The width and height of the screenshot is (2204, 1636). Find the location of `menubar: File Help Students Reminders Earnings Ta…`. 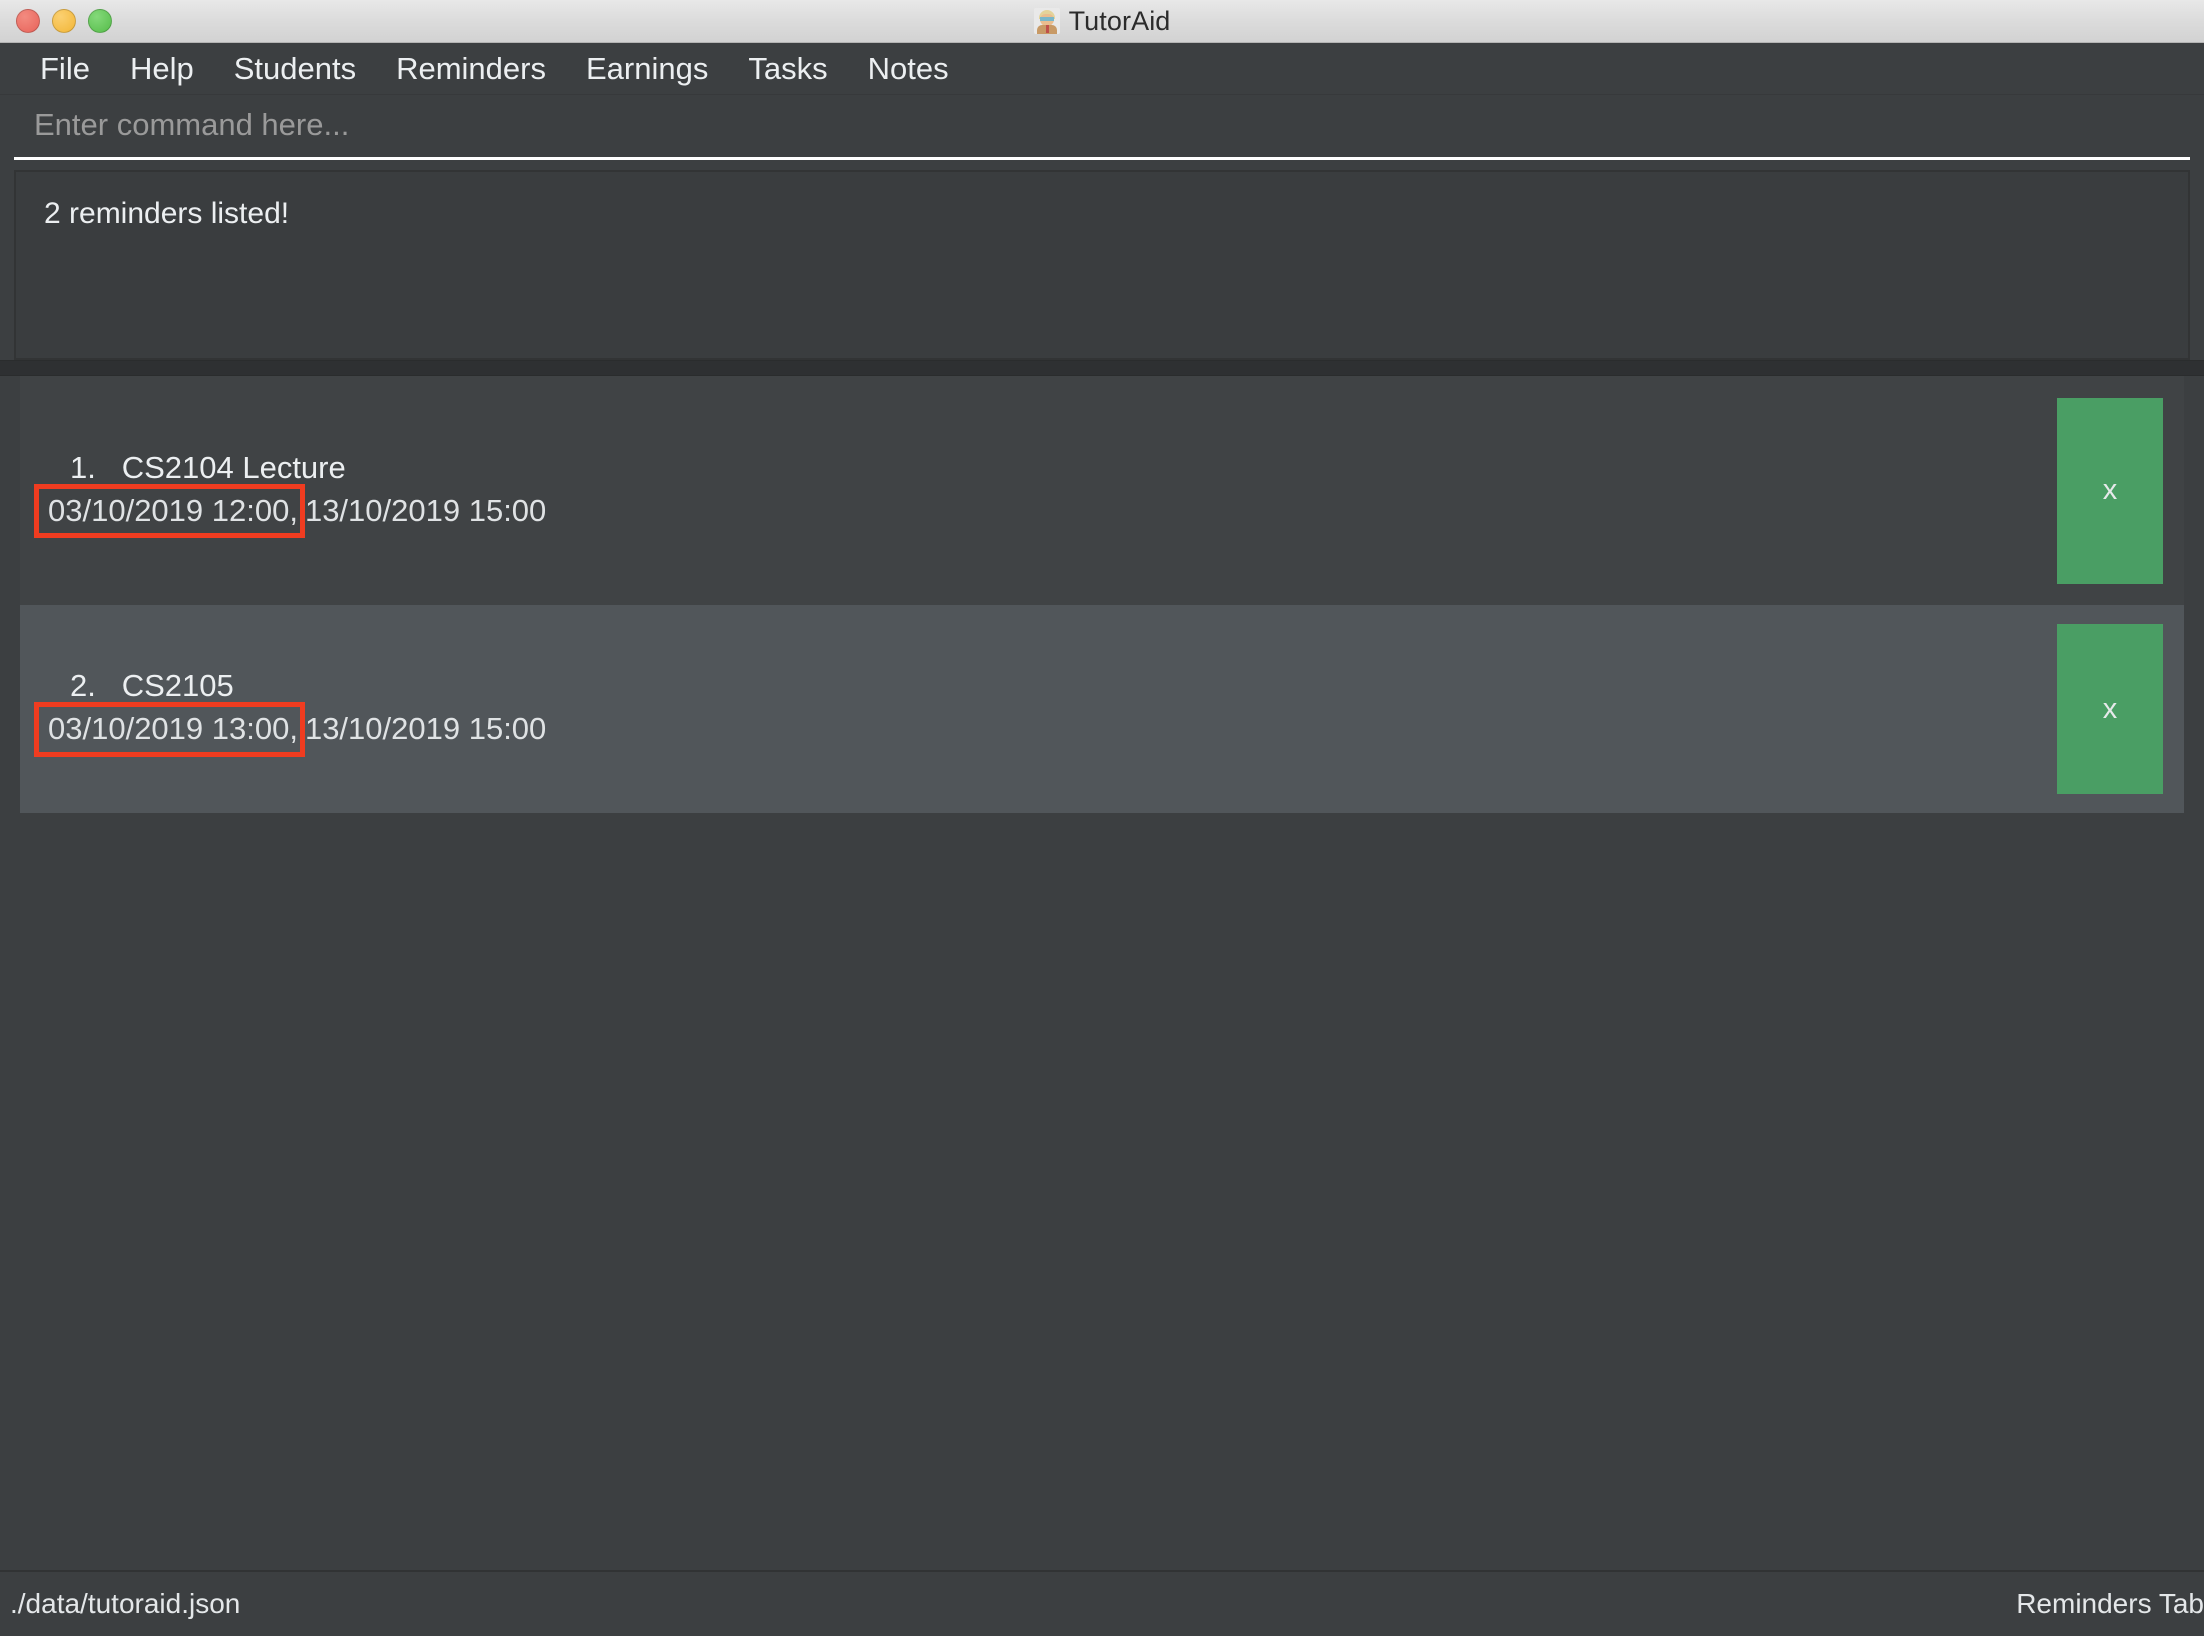

menubar: File Help Students Reminders Earnings Ta… is located at coordinates (1102, 69).